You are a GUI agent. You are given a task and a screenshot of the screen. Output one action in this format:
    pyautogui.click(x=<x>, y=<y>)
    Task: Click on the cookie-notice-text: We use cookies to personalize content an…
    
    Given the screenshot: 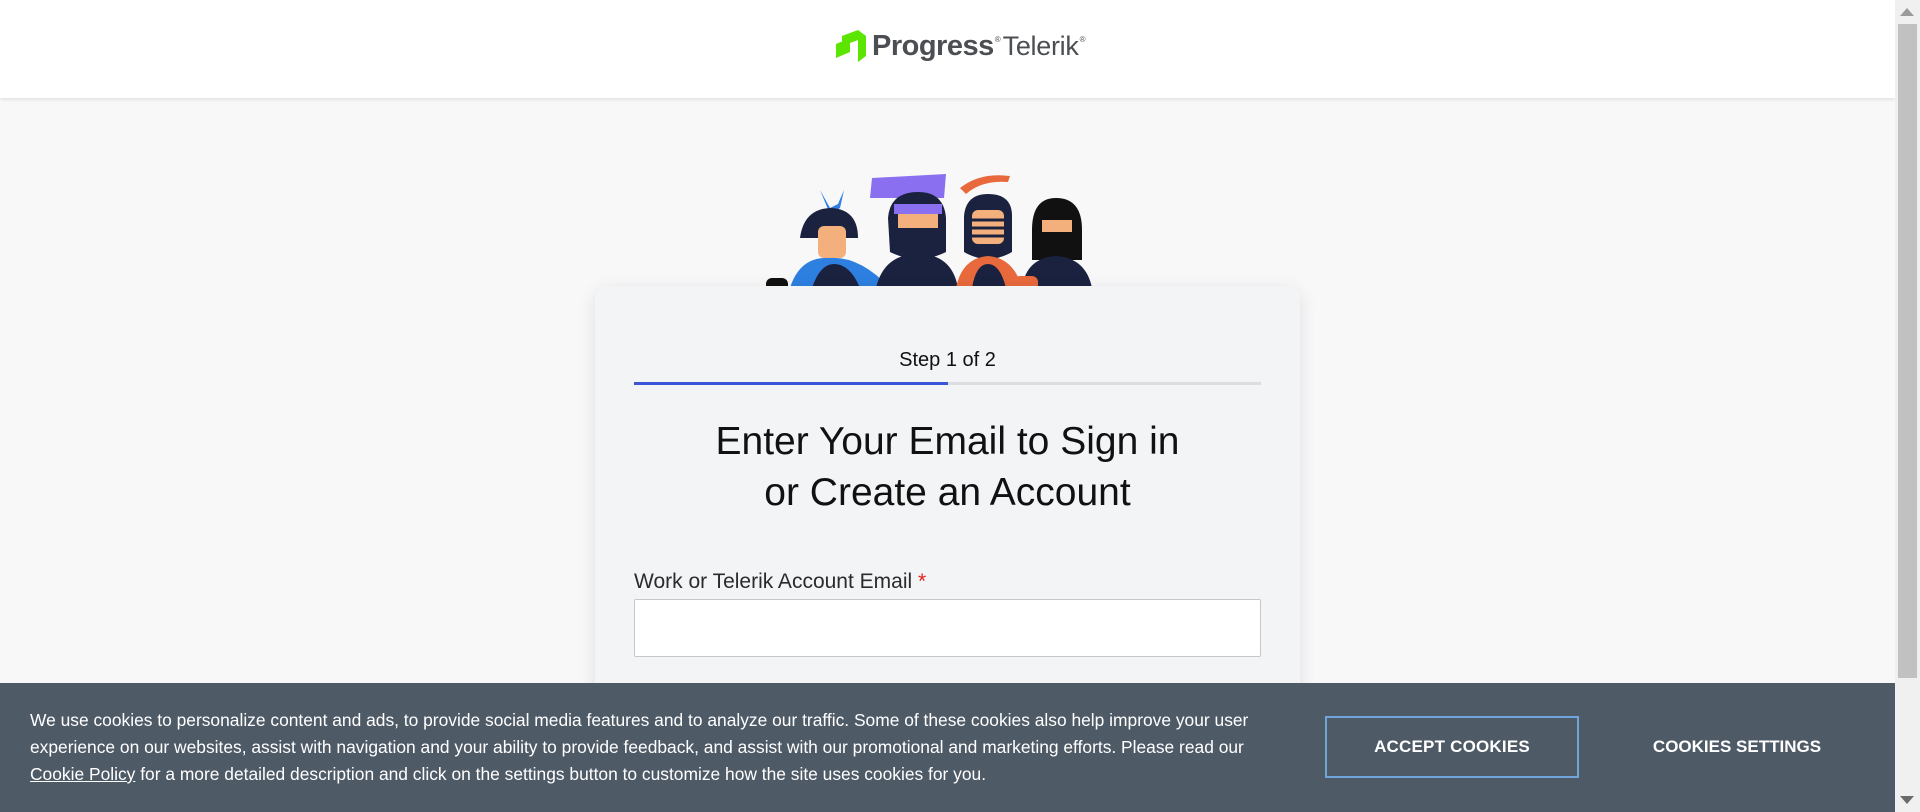 What is the action you would take?
    pyautogui.click(x=650, y=747)
    